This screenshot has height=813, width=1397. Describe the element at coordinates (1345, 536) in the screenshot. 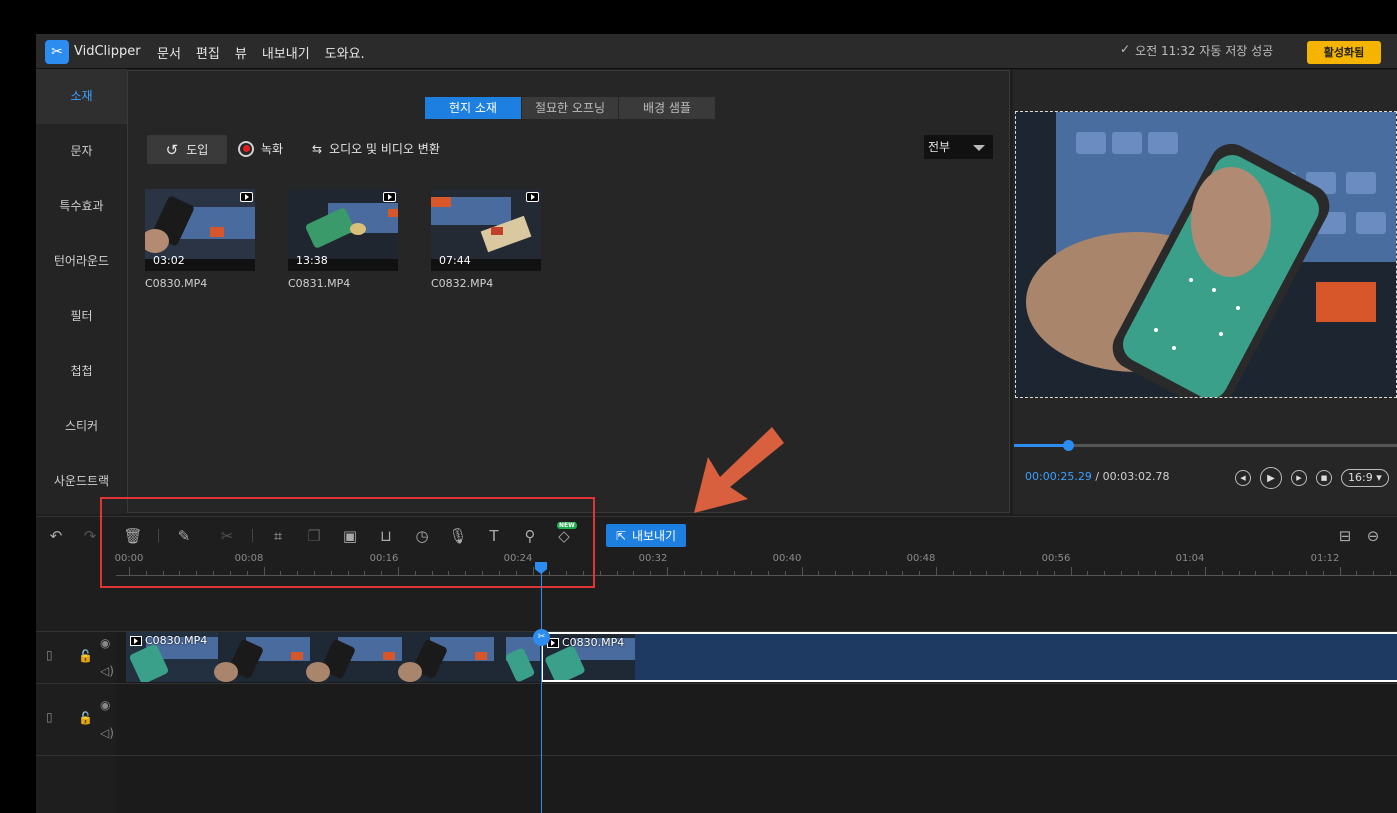

I see `fit-timeline-icon: ⊟` at that location.